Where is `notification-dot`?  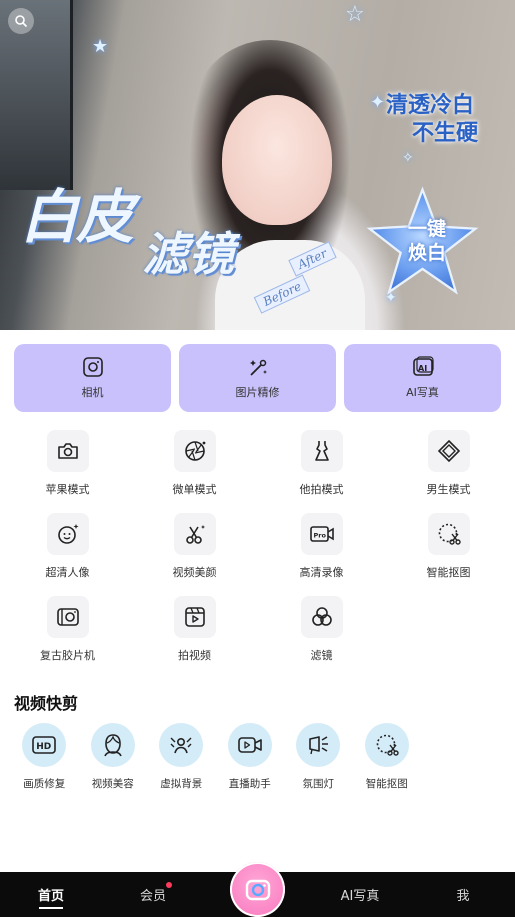
notification-dot is located at coordinates (169, 885).